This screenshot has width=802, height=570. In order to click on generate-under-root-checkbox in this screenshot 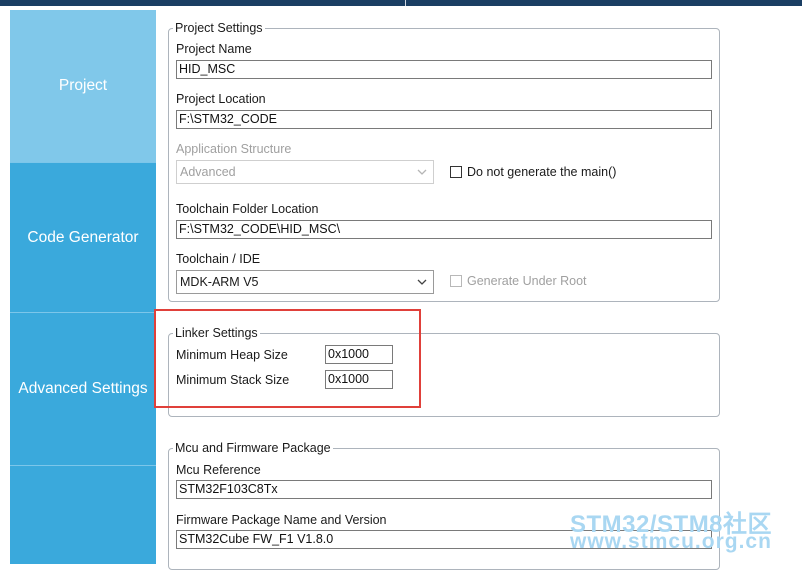, I will do `click(456, 281)`.